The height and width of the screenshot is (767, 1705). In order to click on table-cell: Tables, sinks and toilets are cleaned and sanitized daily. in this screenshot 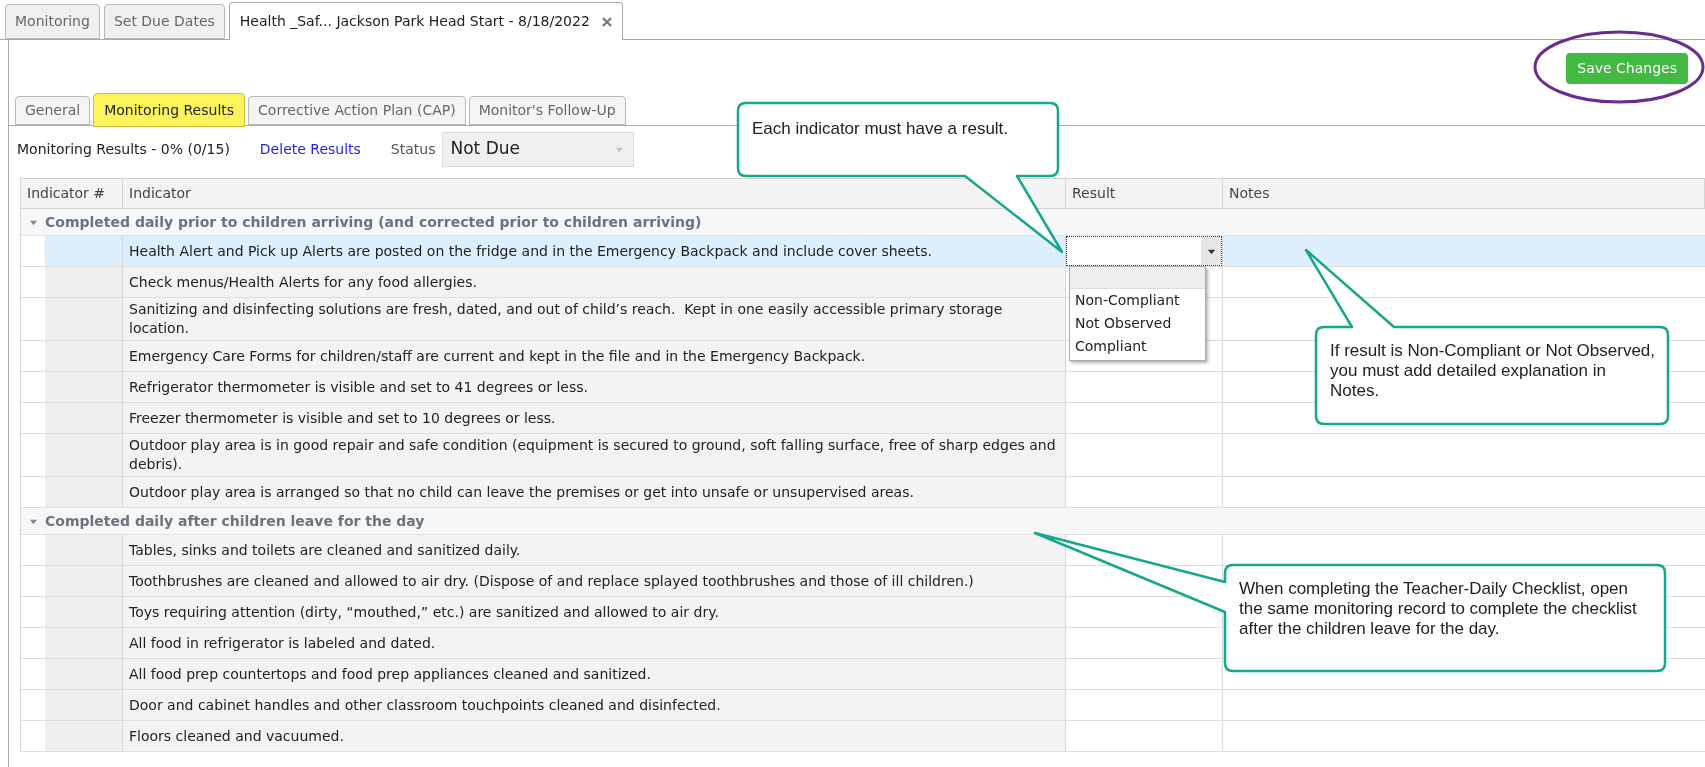, I will do `click(594, 550)`.